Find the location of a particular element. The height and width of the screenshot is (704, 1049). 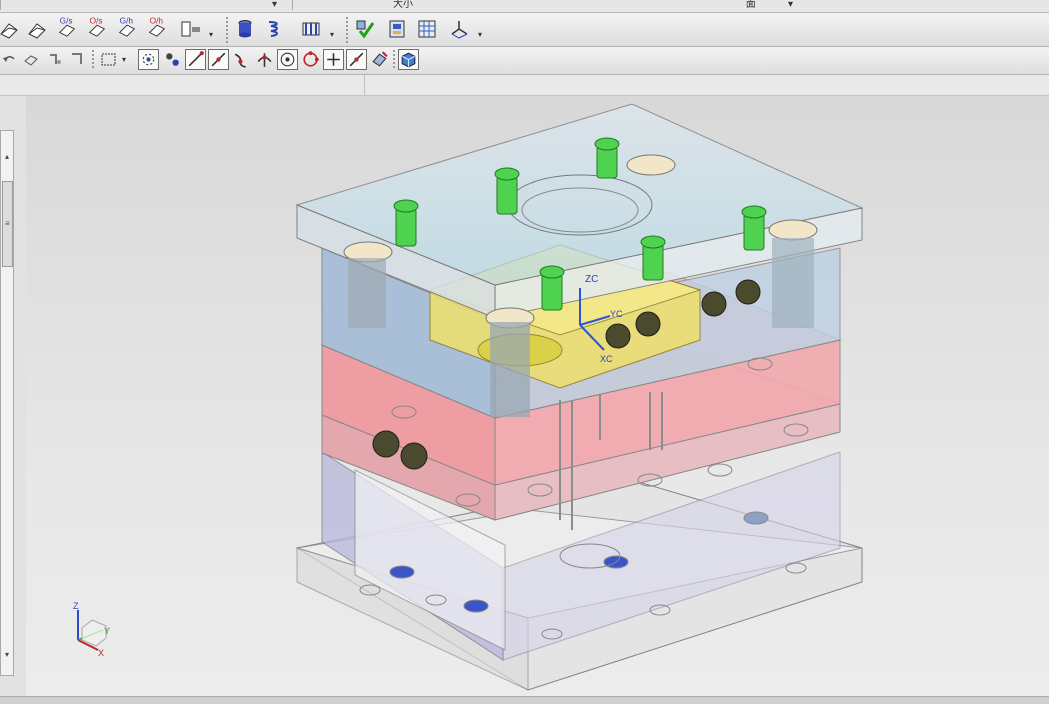

select-box-icon is located at coordinates (109, 60).